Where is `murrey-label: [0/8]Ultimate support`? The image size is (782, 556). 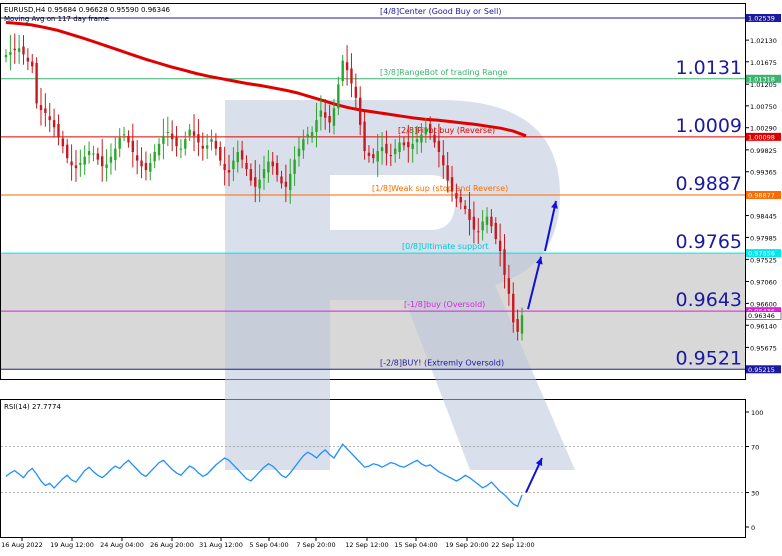 murrey-label: [0/8]Ultimate support is located at coordinates (445, 246).